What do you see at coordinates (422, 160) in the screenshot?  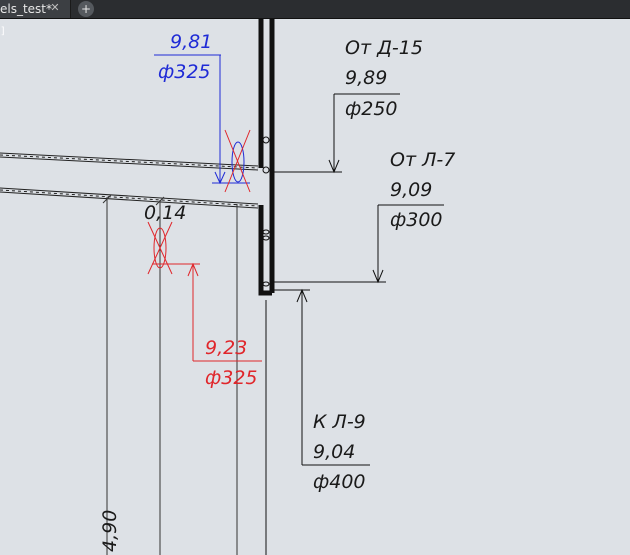 I see `from-l7-title: От Л-7` at bounding box center [422, 160].